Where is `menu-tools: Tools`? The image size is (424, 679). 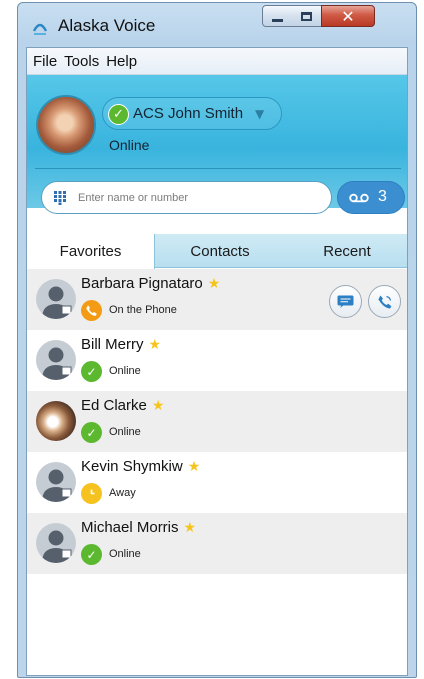
menu-tools: Tools is located at coordinates (81, 61).